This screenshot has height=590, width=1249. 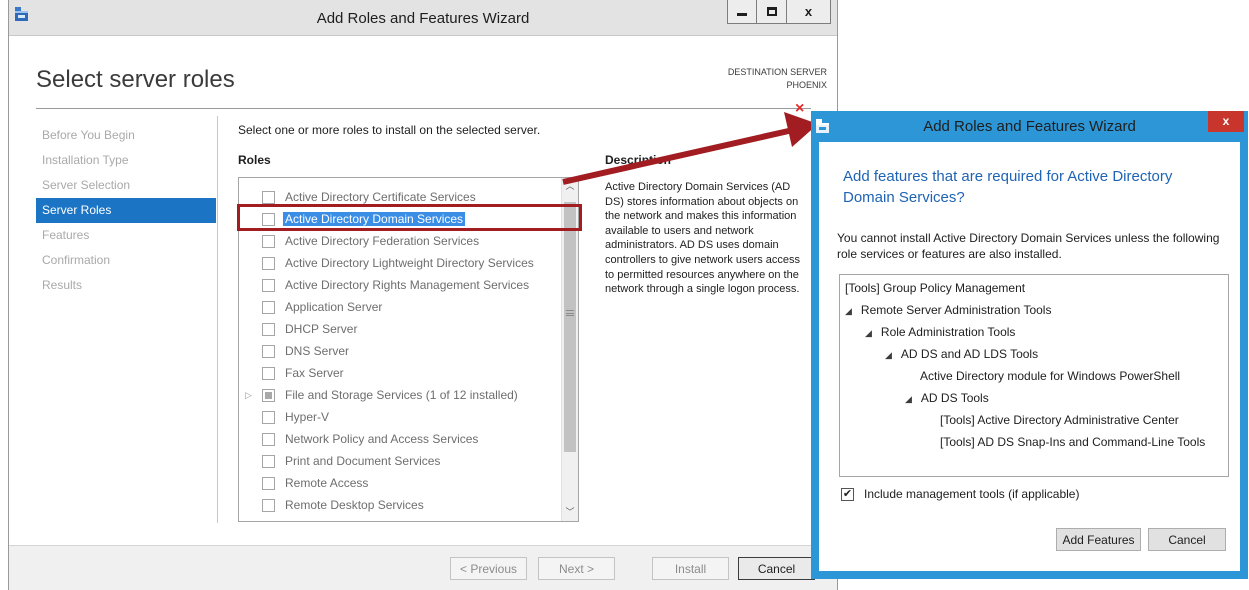 I want to click on dialog-close-button: x, so click(x=1226, y=121).